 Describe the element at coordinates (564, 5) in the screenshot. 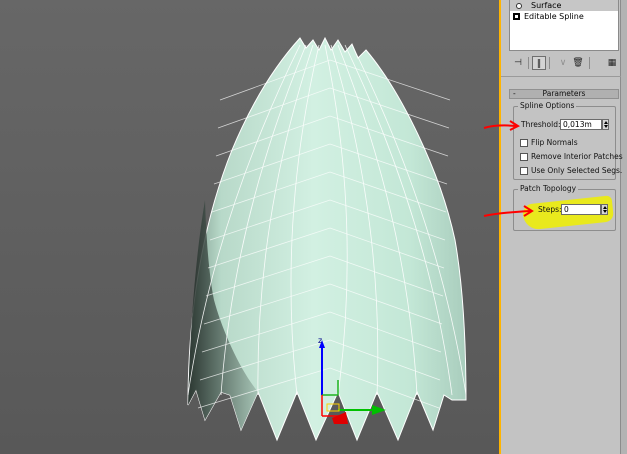

I see `stack-item-surface: Surface` at that location.